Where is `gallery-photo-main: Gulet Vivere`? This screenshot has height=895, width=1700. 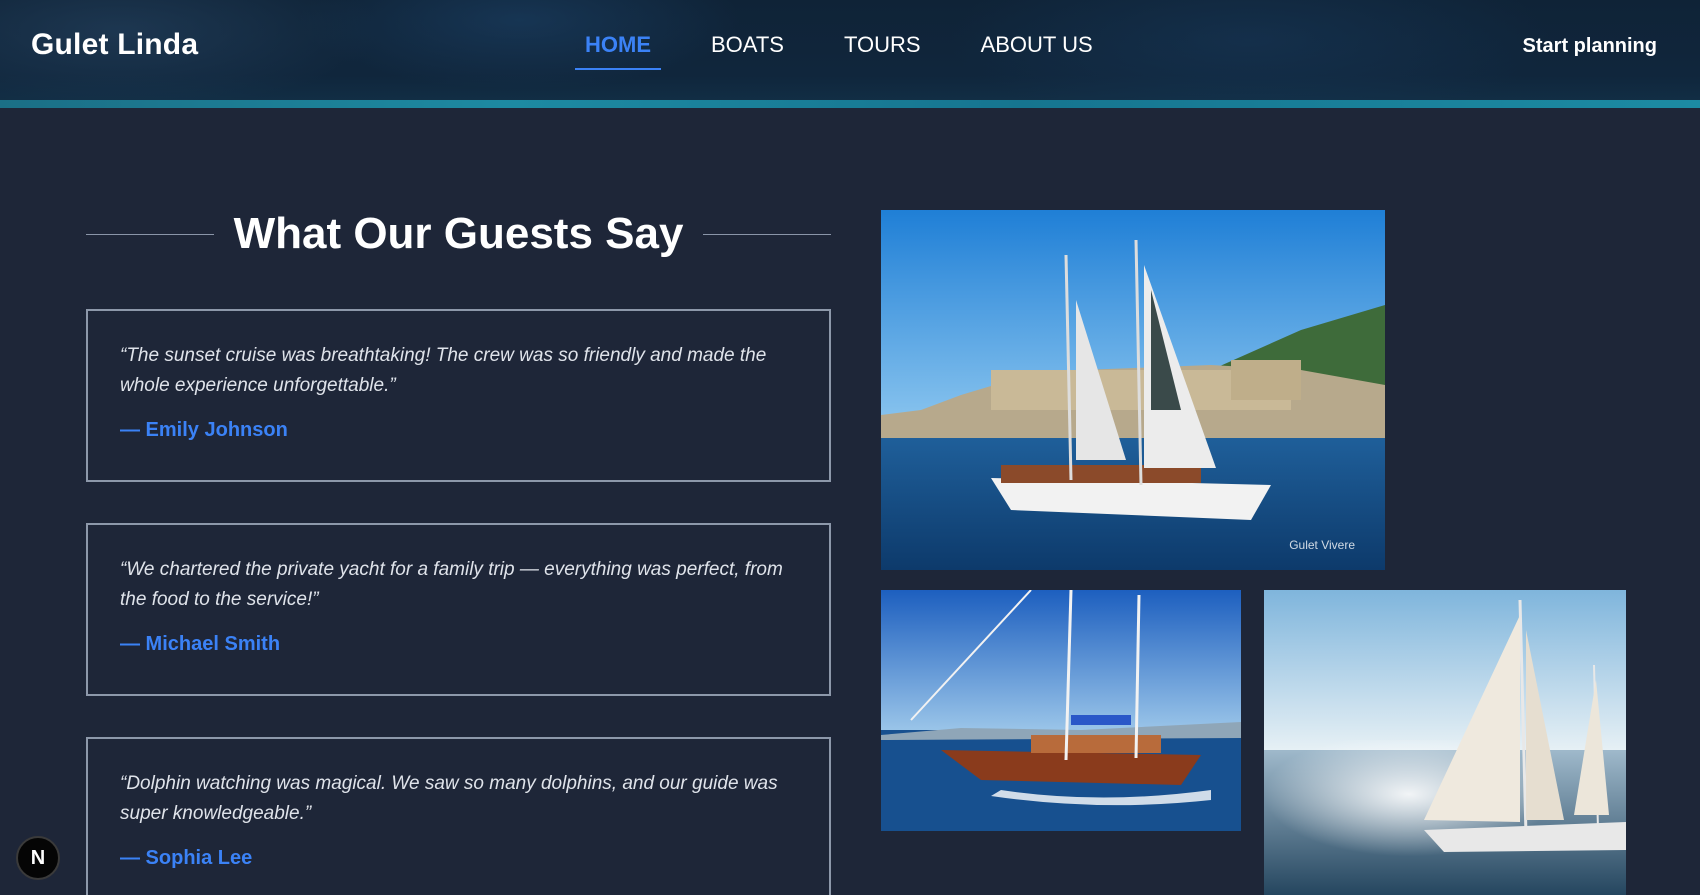 gallery-photo-main: Gulet Vivere is located at coordinates (1133, 390).